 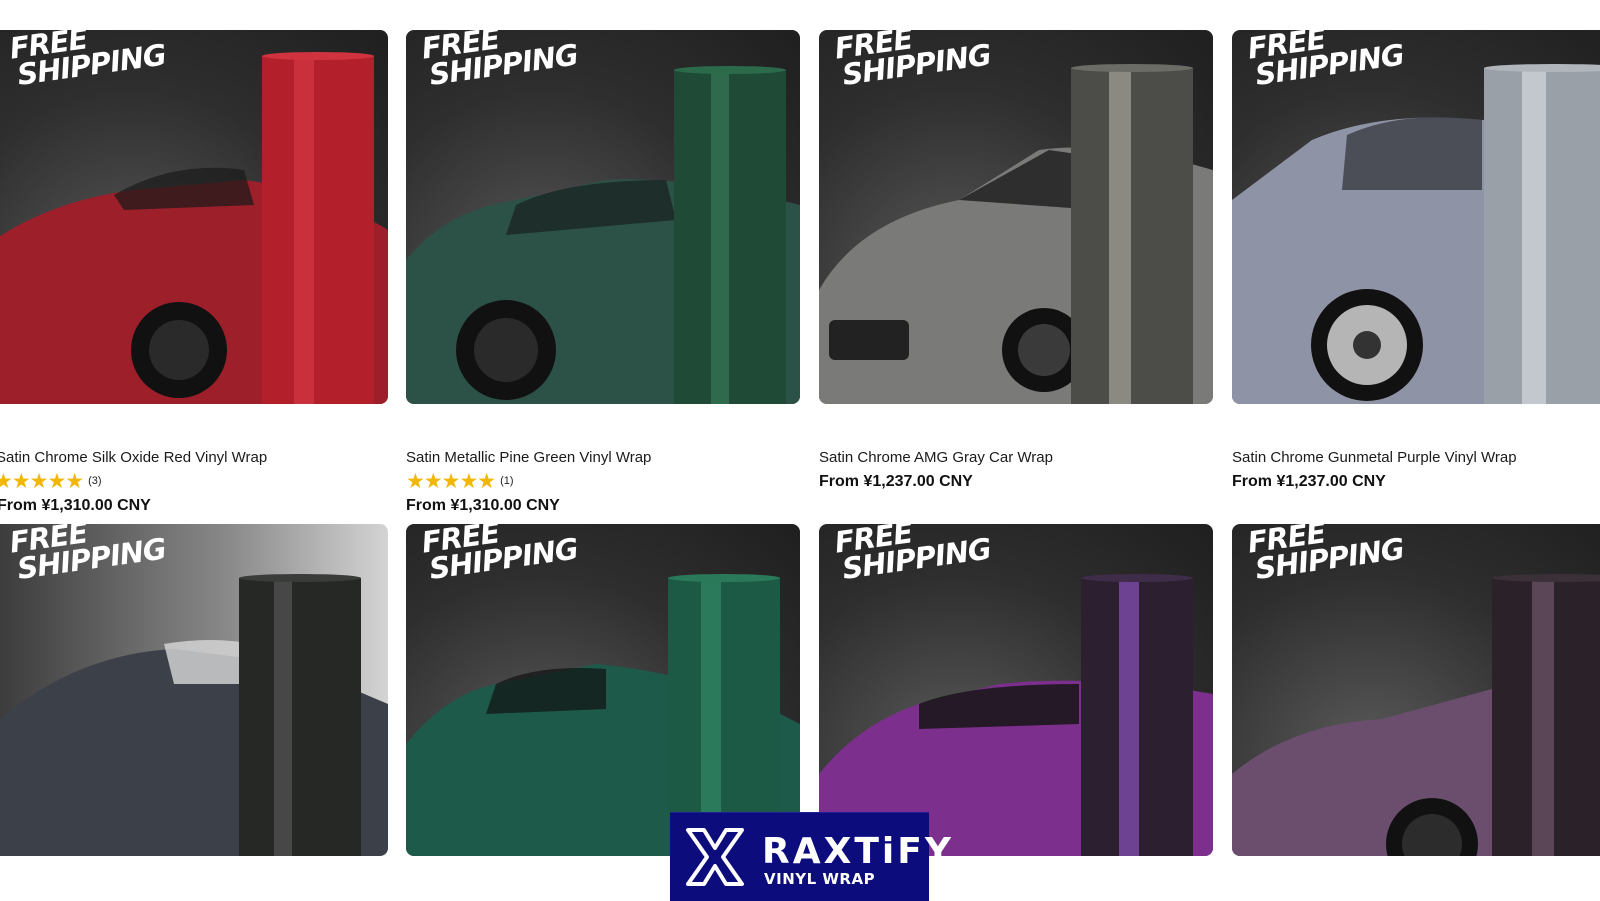 I want to click on product-title: Satin Chrome Silk Oxide Red Vinyl Wrap, so click(x=133, y=457).